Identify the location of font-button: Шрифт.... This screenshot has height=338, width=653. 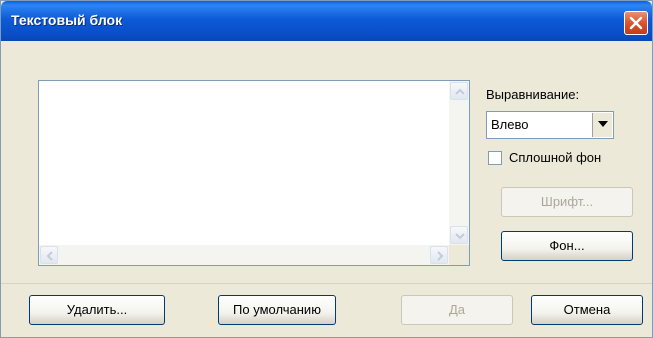
(567, 202).